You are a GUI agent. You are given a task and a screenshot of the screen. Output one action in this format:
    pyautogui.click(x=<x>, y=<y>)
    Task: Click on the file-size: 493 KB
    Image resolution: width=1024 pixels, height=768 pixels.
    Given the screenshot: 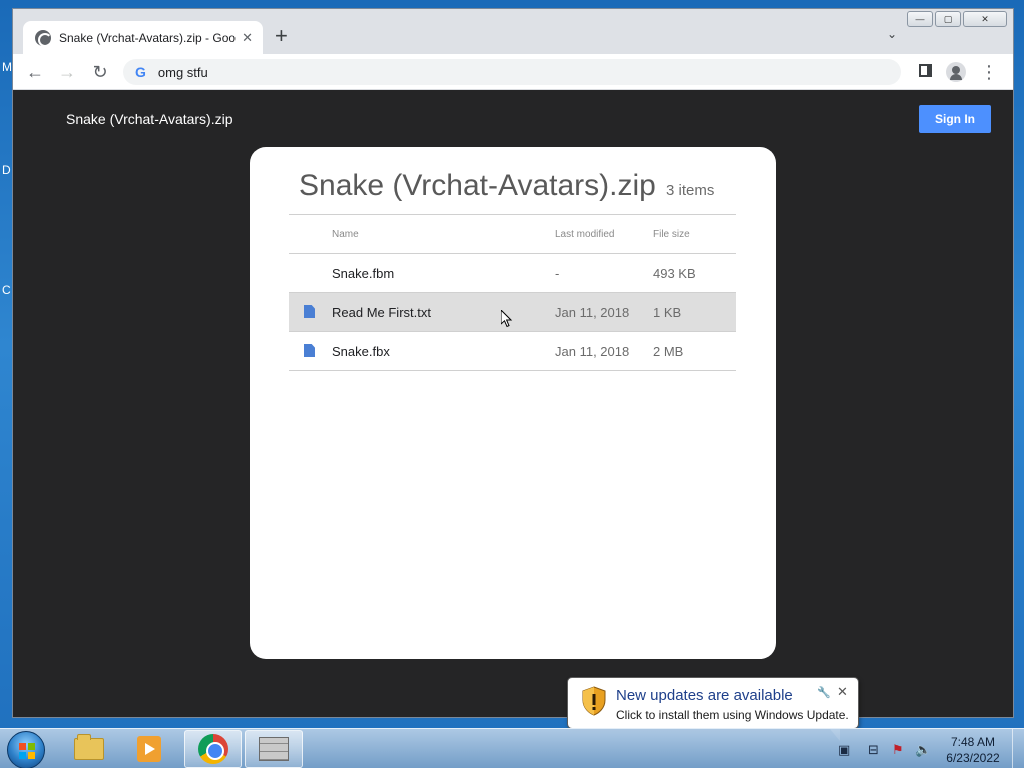 What is the action you would take?
    pyautogui.click(x=674, y=273)
    